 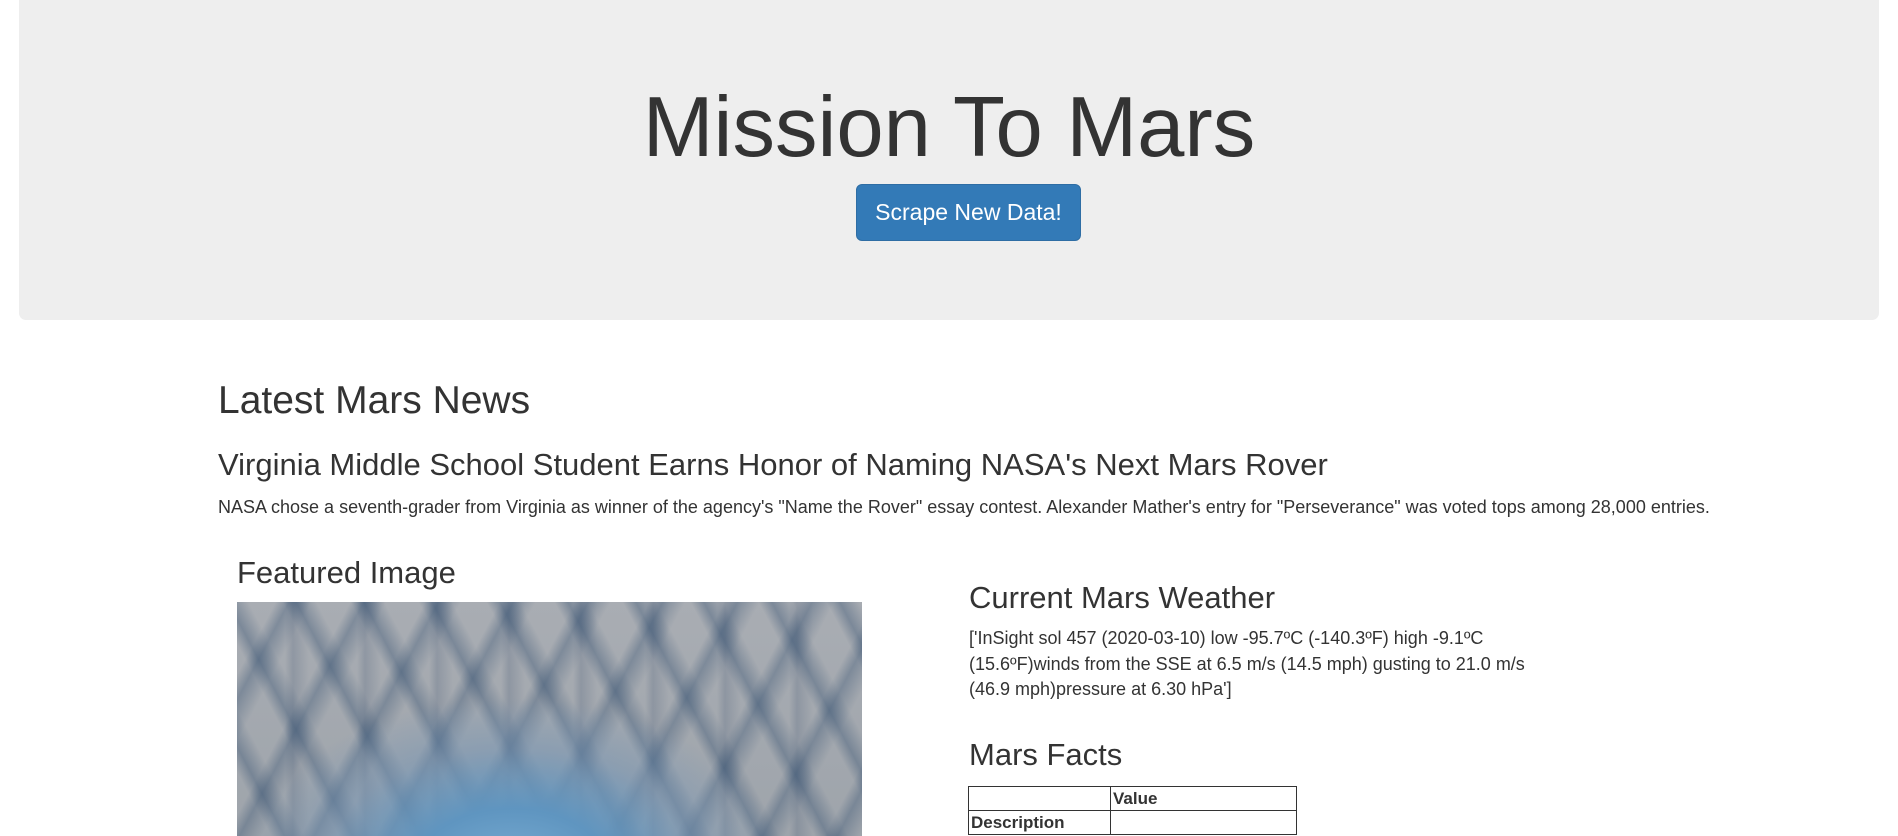 I want to click on table-header-row: Value, so click(x=1132, y=798).